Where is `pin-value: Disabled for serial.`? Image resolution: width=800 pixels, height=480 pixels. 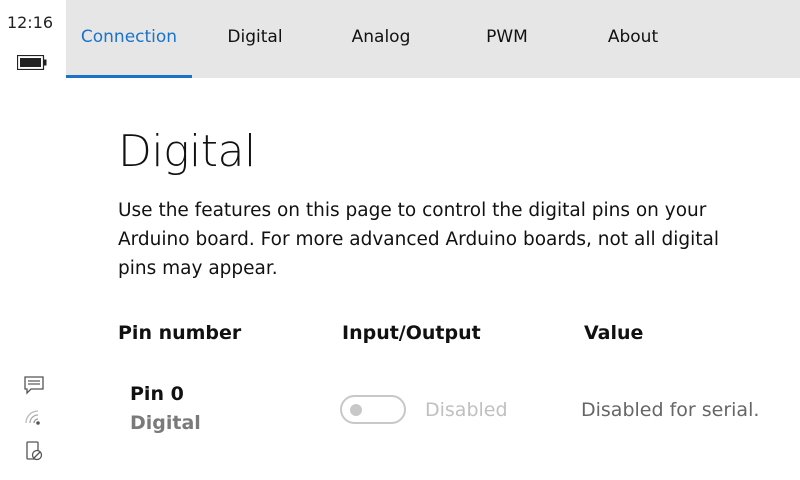 pin-value: Disabled for serial. is located at coordinates (670, 410).